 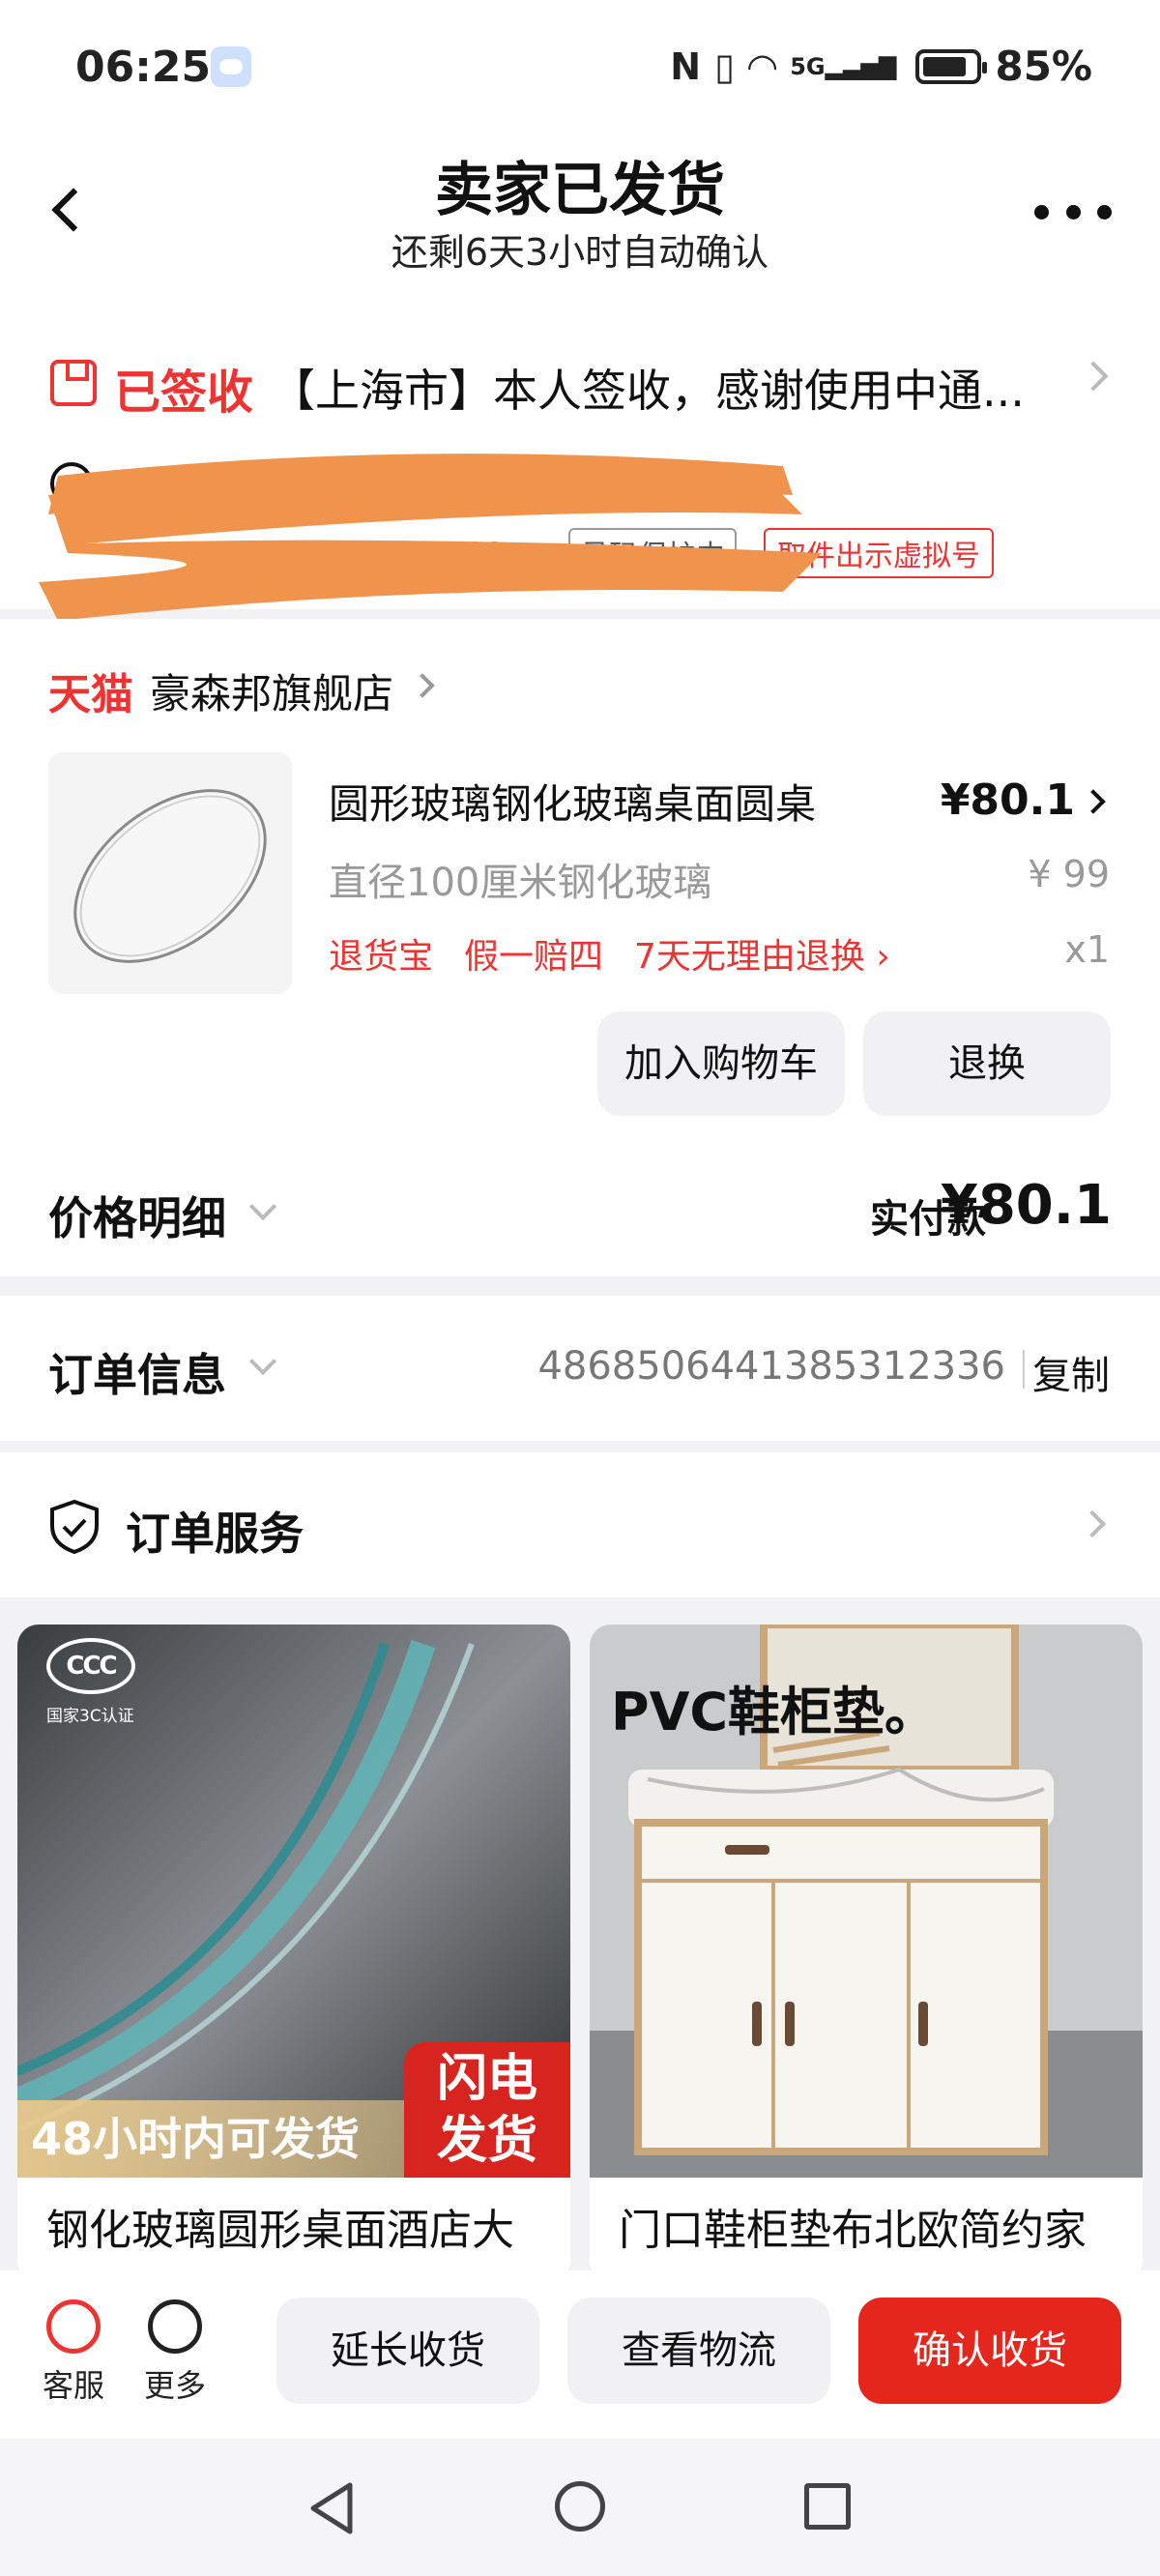 I want to click on recommendation-image: CCC 国家3C认证 48小时内可发货 闪电 发货, so click(x=294, y=1901).